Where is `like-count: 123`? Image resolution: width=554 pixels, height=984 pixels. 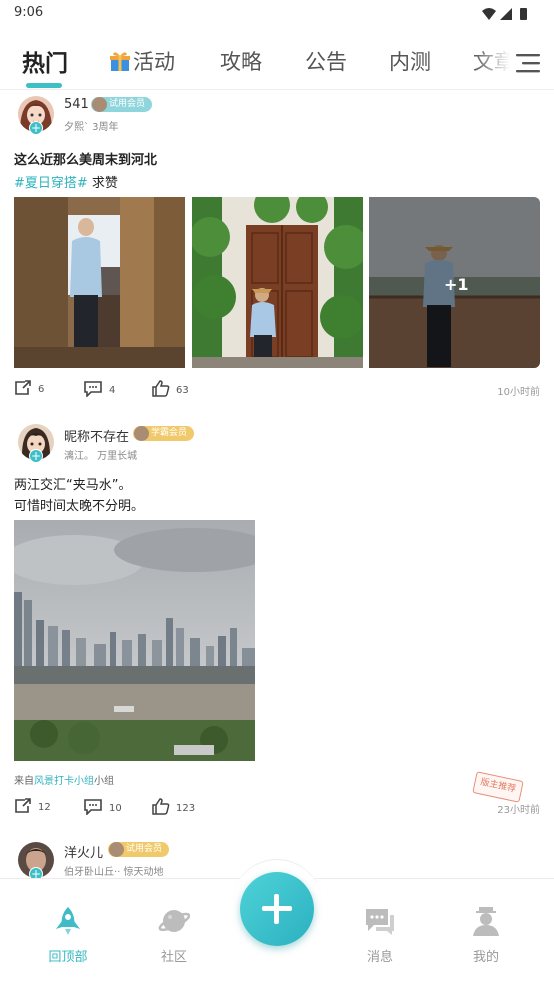 like-count: 123 is located at coordinates (186, 808).